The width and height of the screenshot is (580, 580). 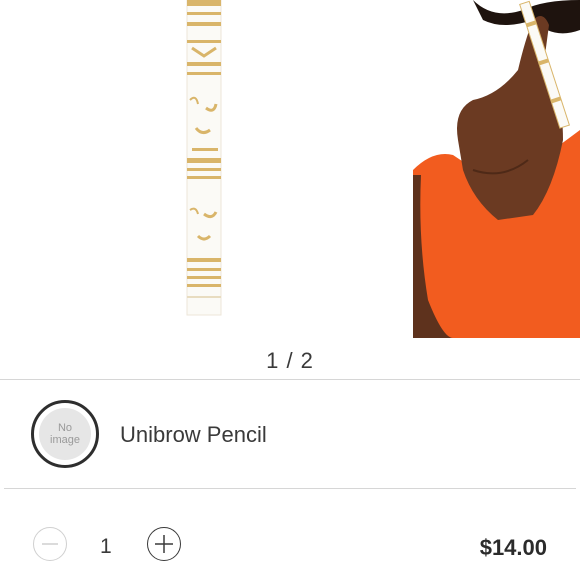 I want to click on plus-icon, so click(x=164, y=544).